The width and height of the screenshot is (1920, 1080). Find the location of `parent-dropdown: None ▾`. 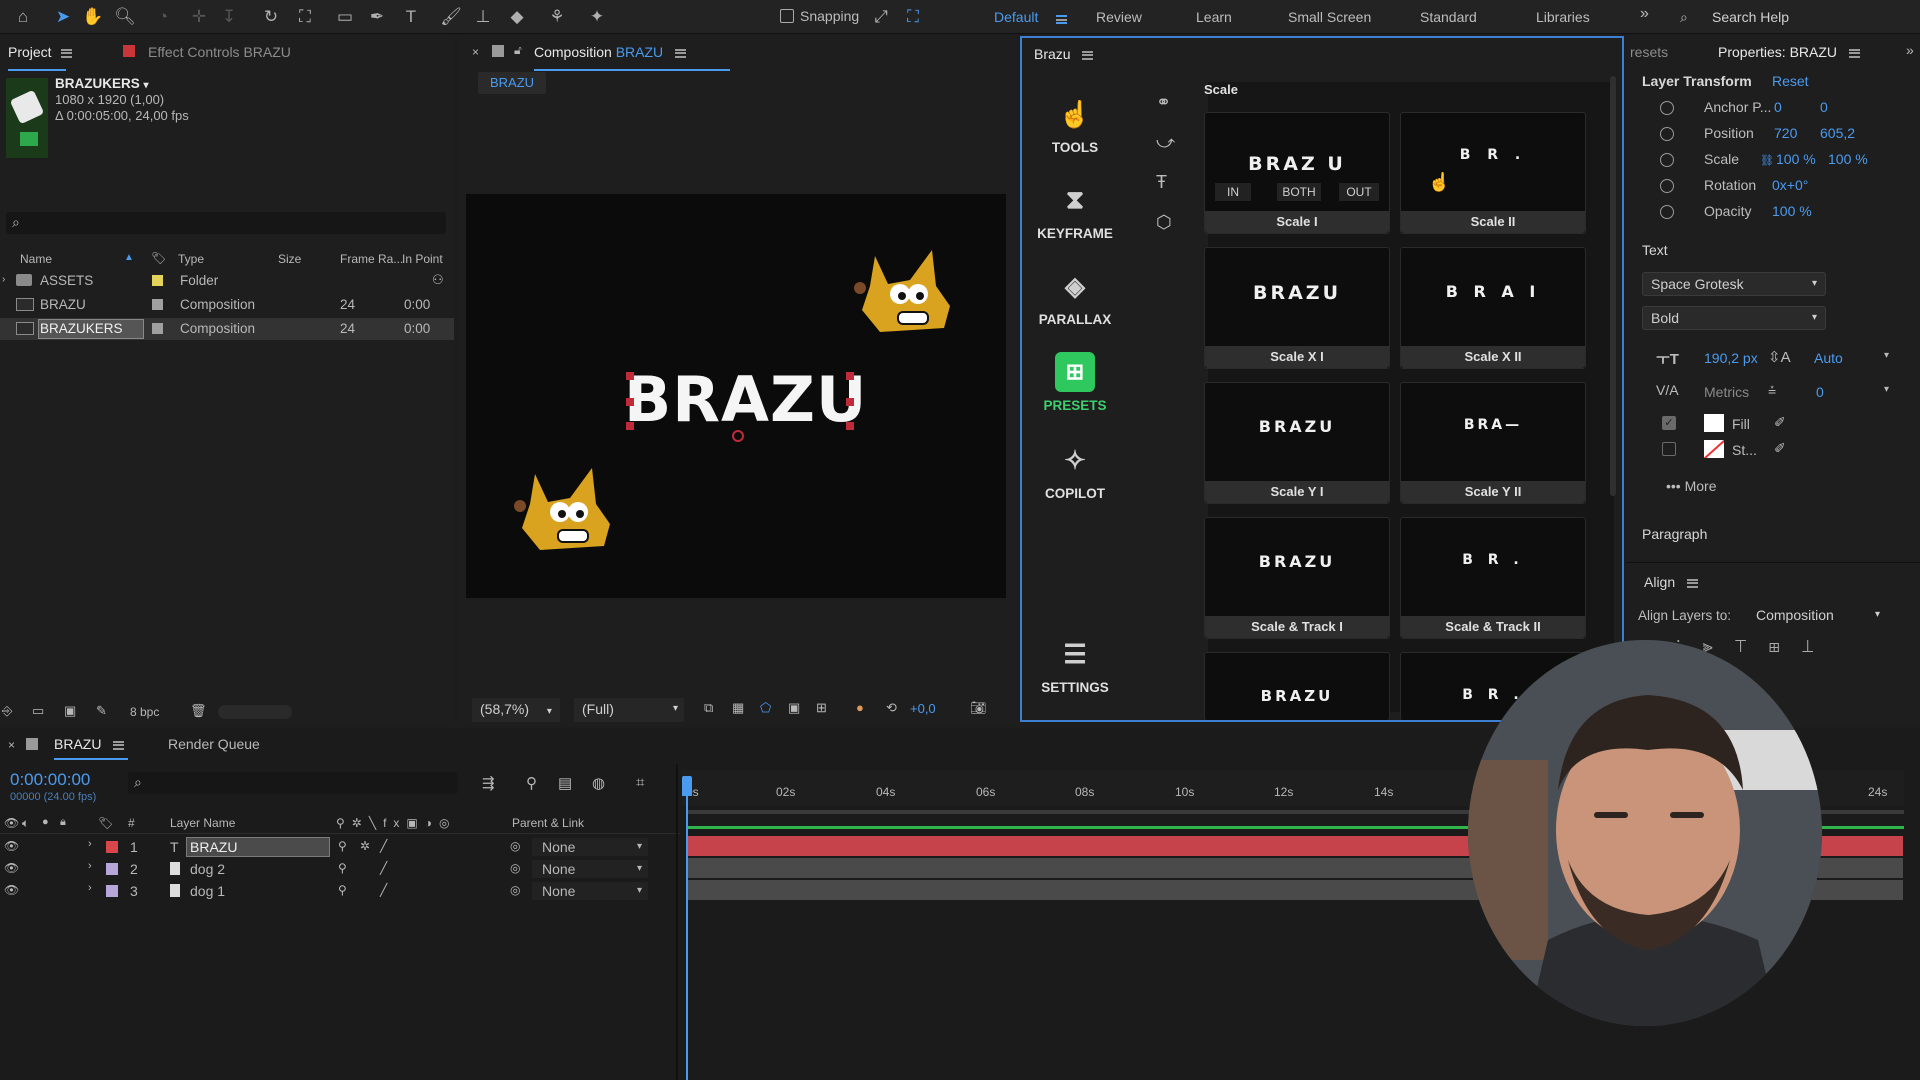

parent-dropdown: None ▾ is located at coordinates (590, 891).